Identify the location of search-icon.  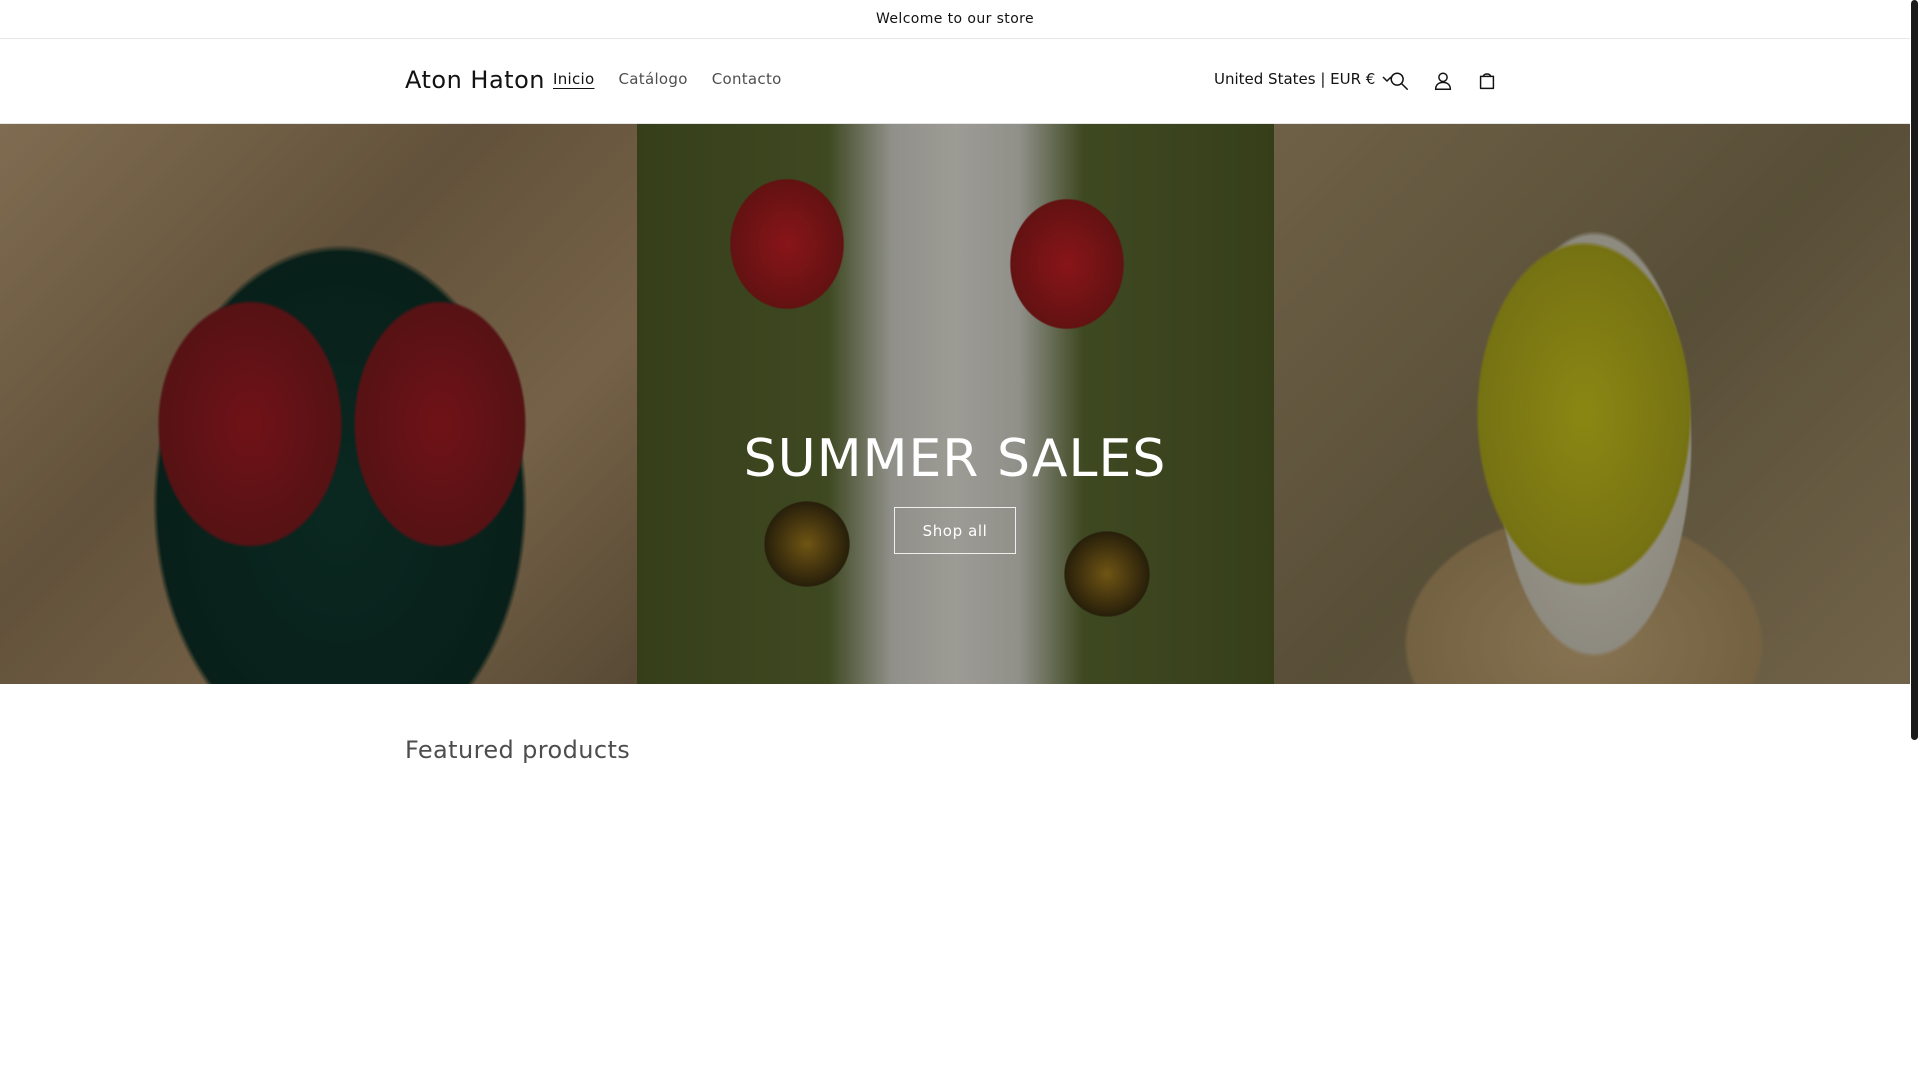
(1399, 81).